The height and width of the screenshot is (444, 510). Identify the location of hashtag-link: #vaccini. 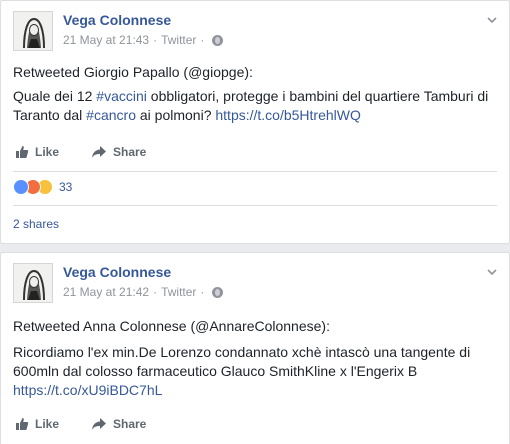
(121, 96).